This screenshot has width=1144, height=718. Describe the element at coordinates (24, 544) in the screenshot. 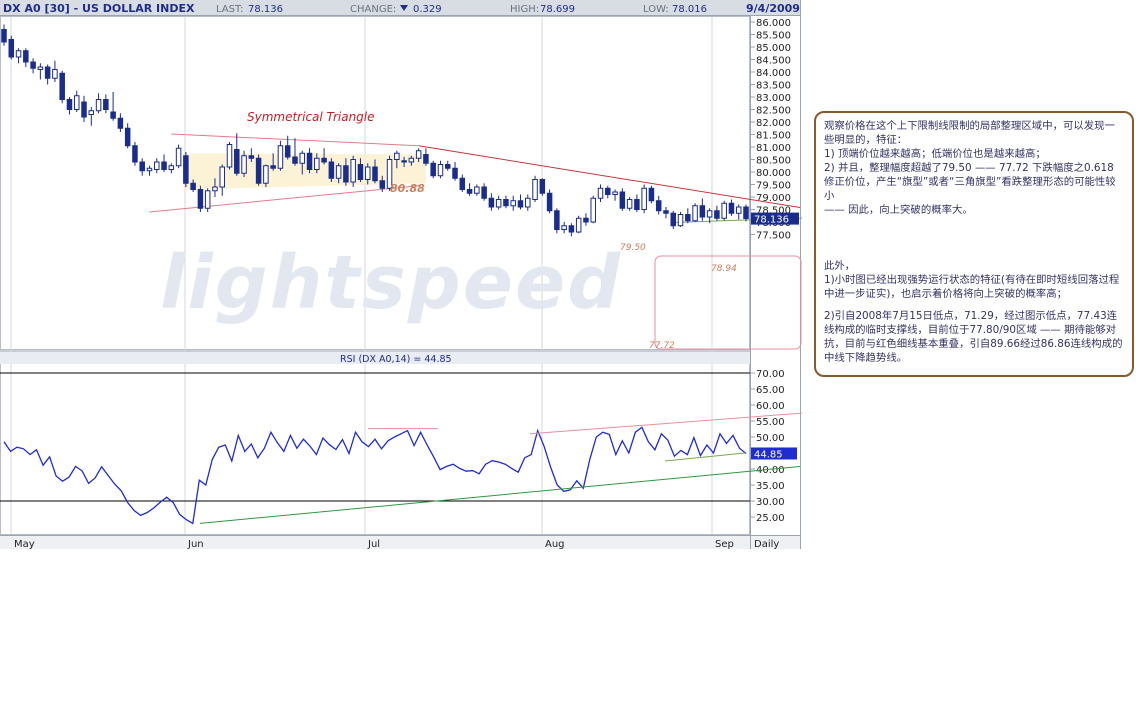

I see `month-label: May` at that location.